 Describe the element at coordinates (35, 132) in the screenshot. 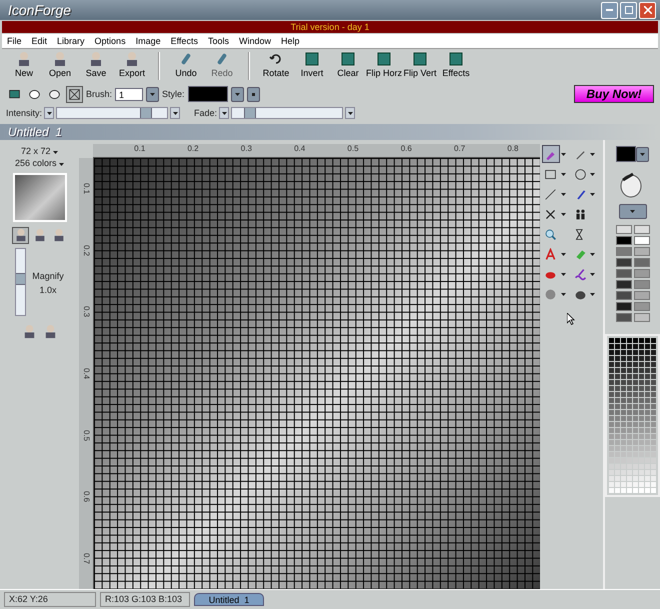

I see `document-title: Untitled 1` at that location.